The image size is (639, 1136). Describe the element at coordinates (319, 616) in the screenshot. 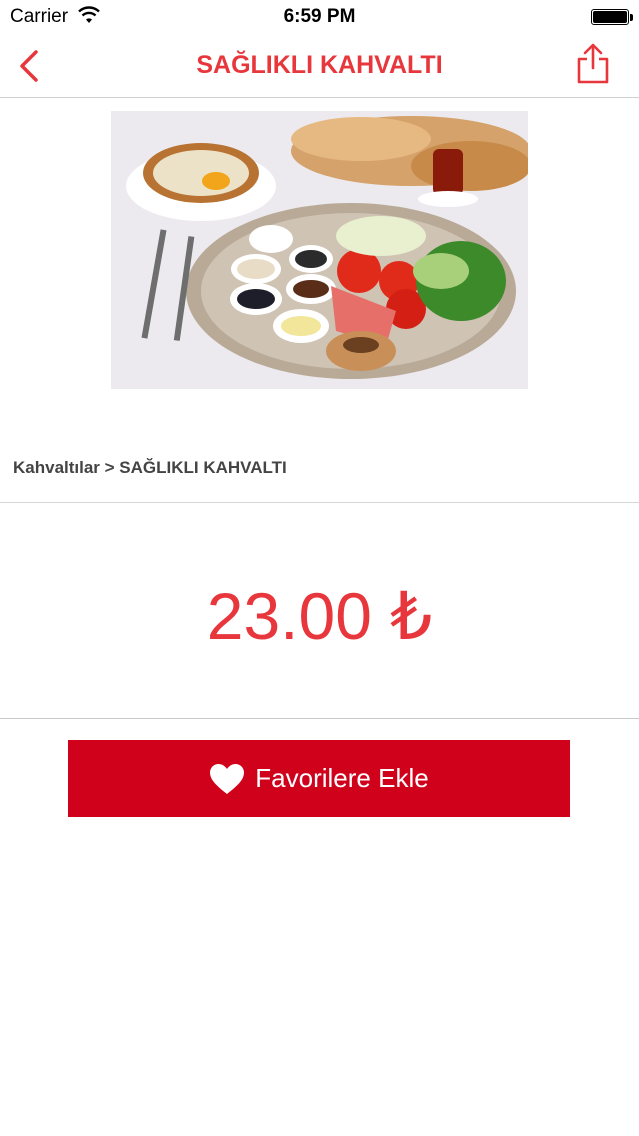

I see `price-label: 23.00 ₺` at that location.